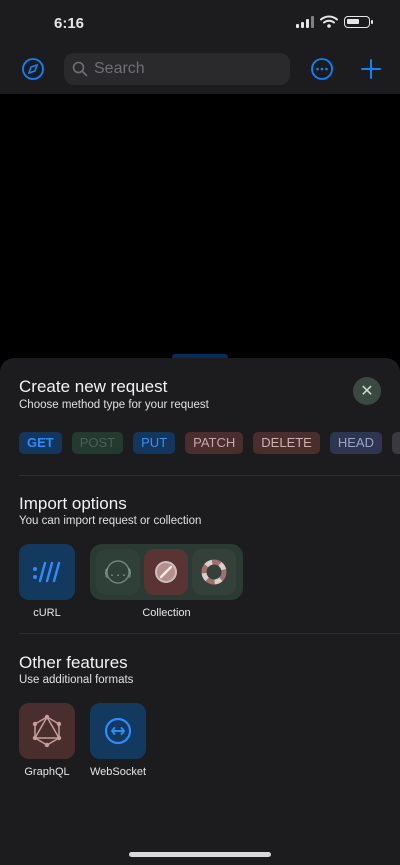  I want to click on status-time: 6:16, so click(69, 23).